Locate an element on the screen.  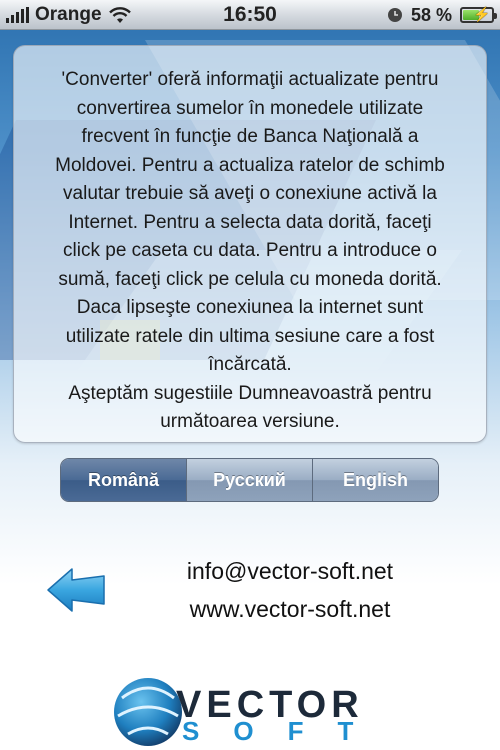
language-option-russian: Русский is located at coordinates (250, 480).